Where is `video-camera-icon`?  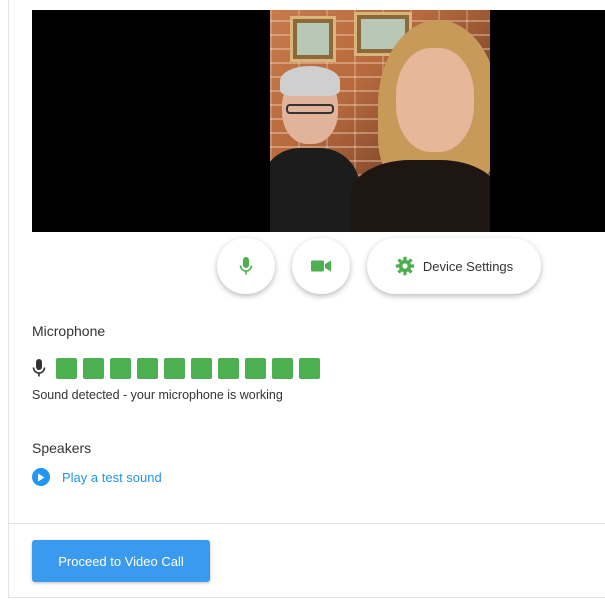 video-camera-icon is located at coordinates (321, 266).